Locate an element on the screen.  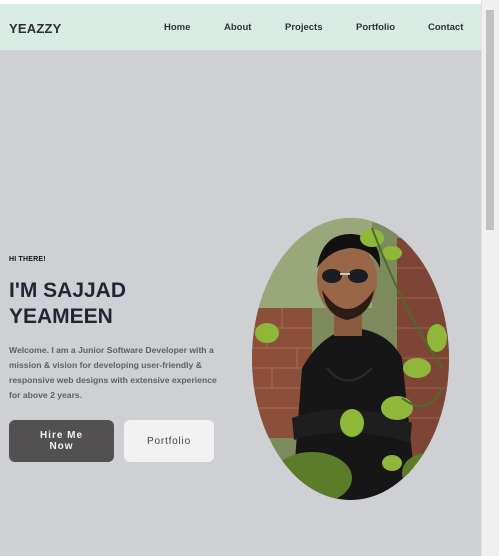
nav-link-portfolio: Portfolio is located at coordinates (375, 27).